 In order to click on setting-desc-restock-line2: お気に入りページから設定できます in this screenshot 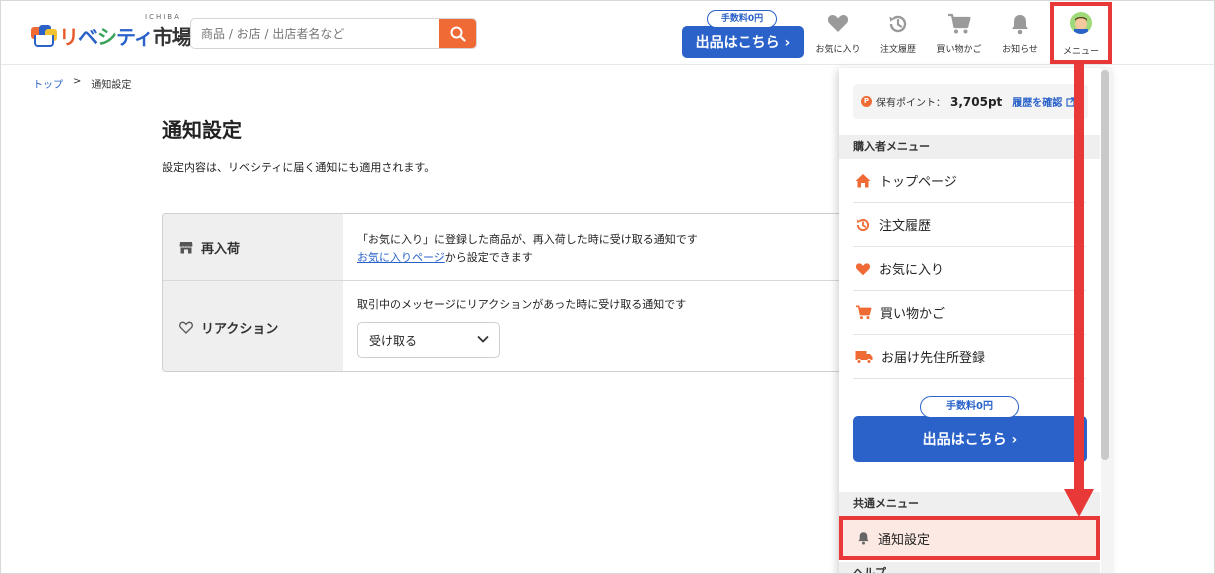, I will do `click(527, 258)`.